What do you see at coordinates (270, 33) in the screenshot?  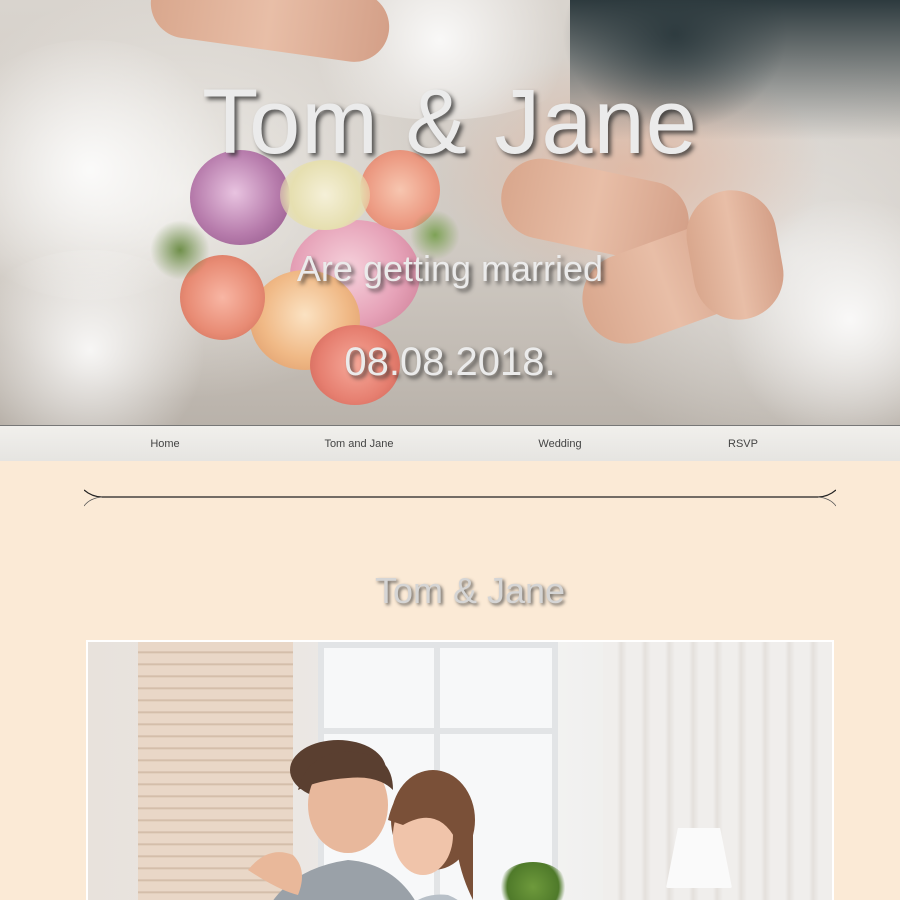 I see `arm-image` at bounding box center [270, 33].